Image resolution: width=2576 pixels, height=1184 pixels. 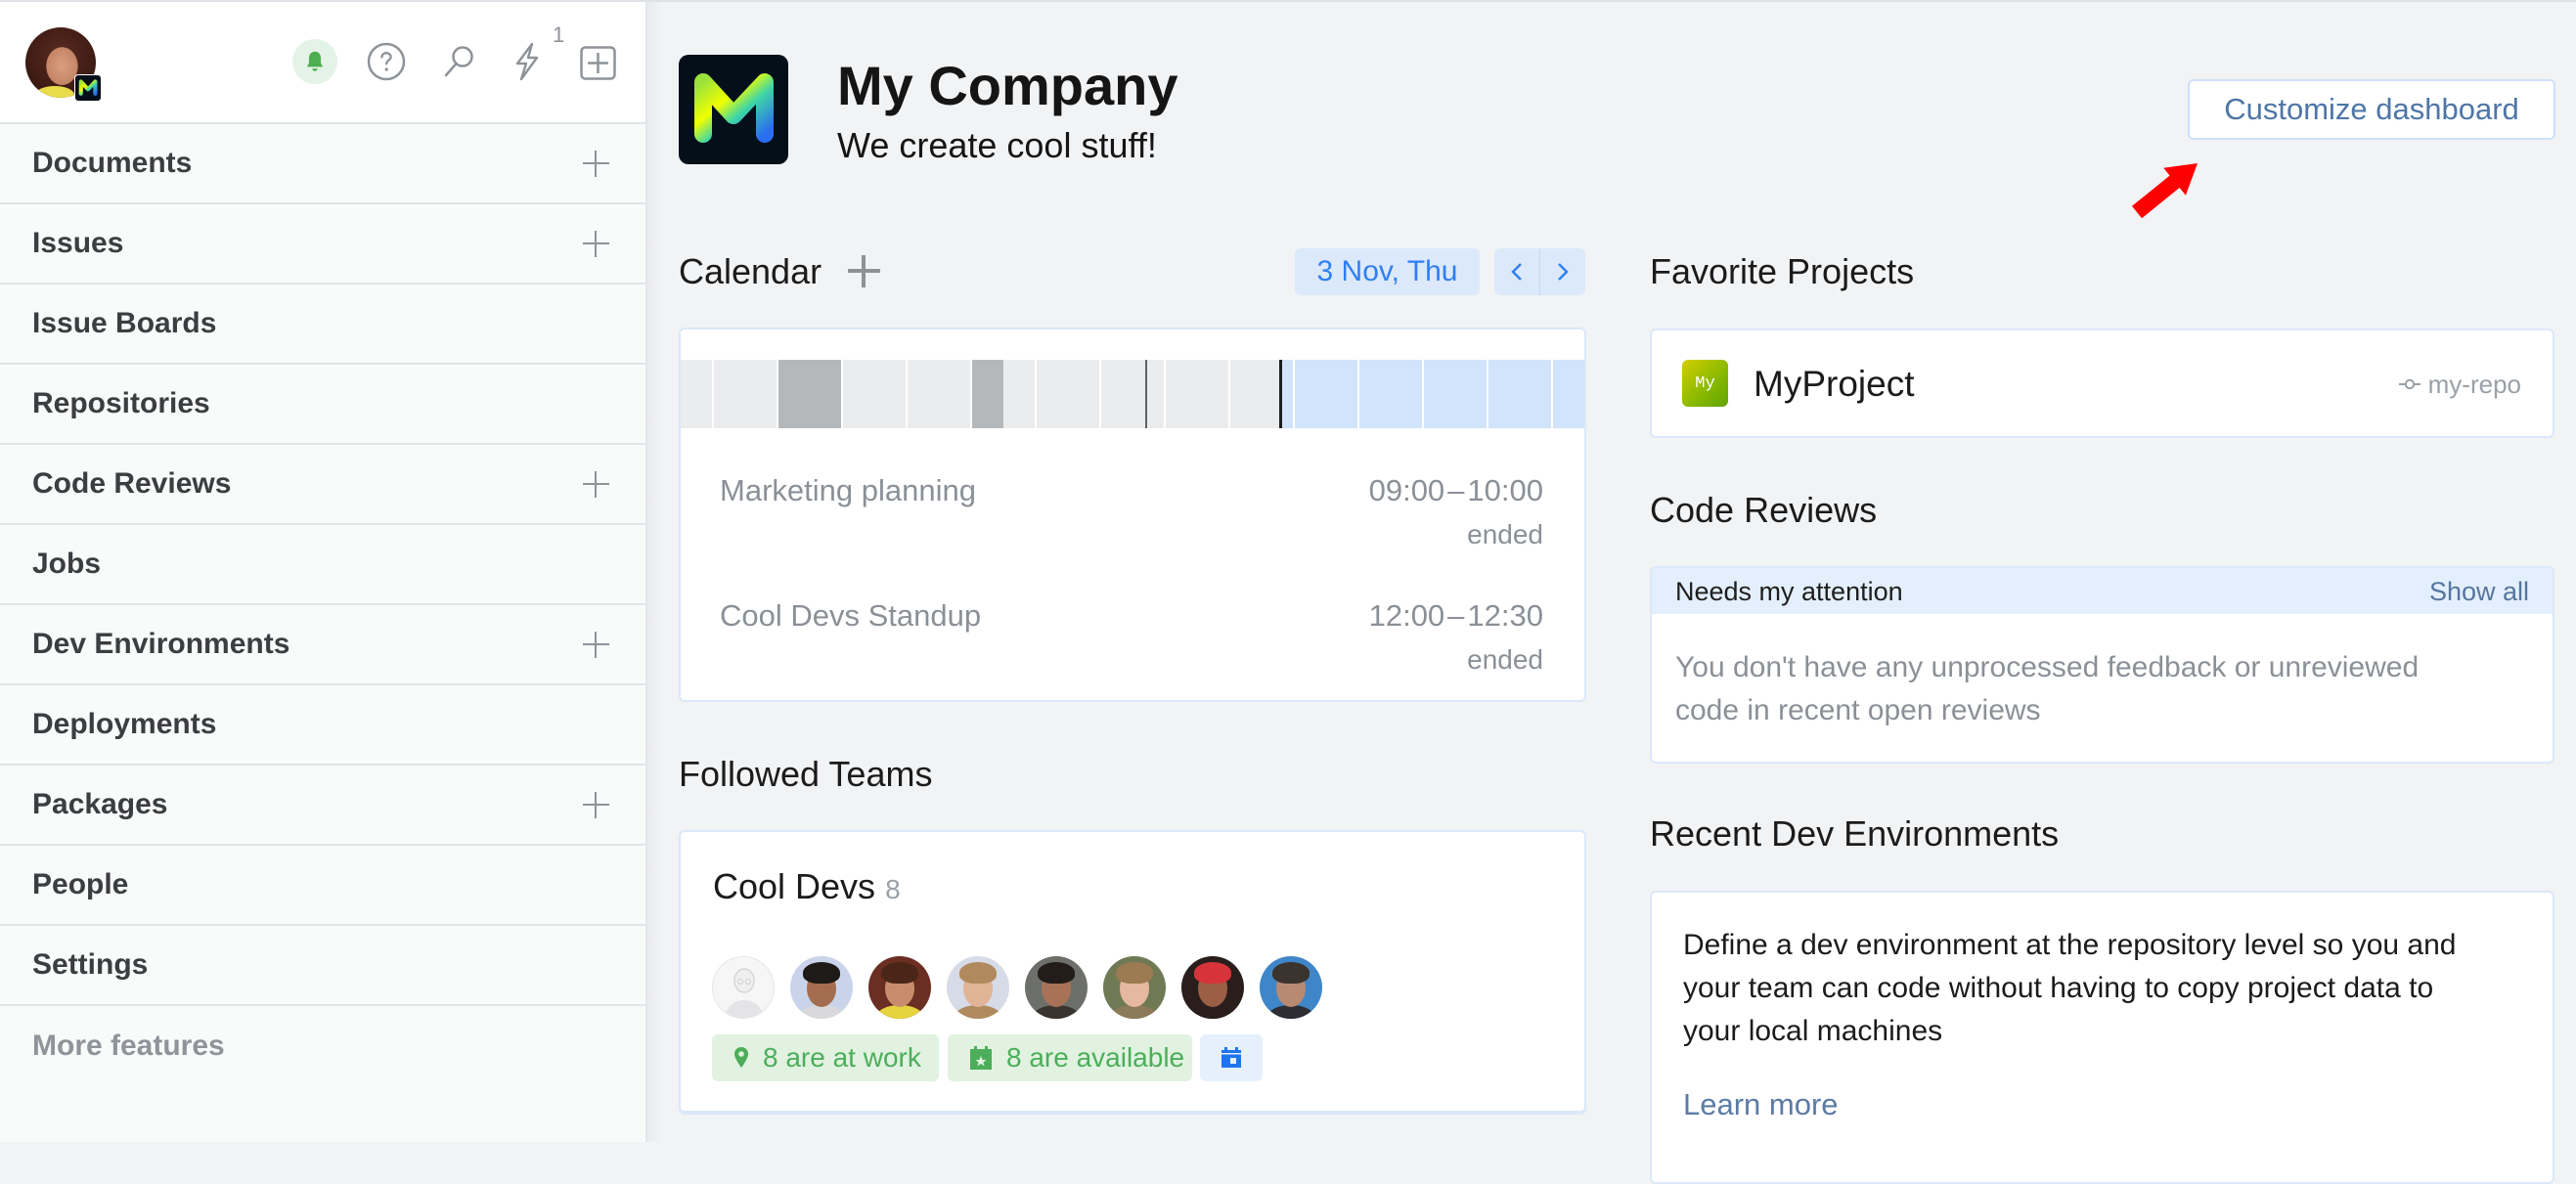 What do you see at coordinates (323, 164) in the screenshot?
I see `sidebar-item-documents: Documents` at bounding box center [323, 164].